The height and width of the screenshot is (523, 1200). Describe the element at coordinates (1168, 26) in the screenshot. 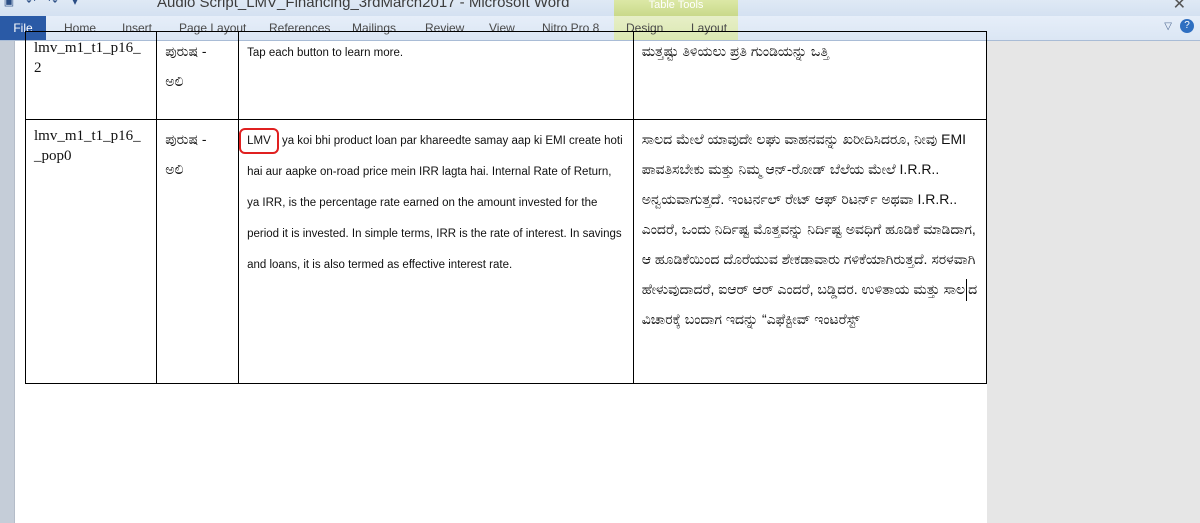

I see `minimize-ribbon-icon: ▽` at that location.